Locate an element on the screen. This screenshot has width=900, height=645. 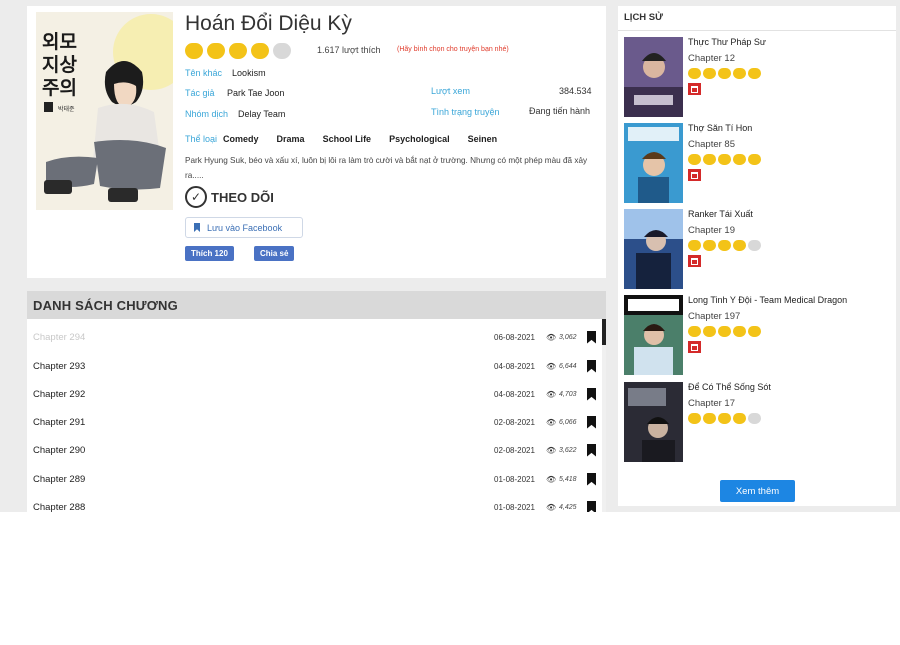
genre-tag: Psychological is located at coordinates (419, 139).